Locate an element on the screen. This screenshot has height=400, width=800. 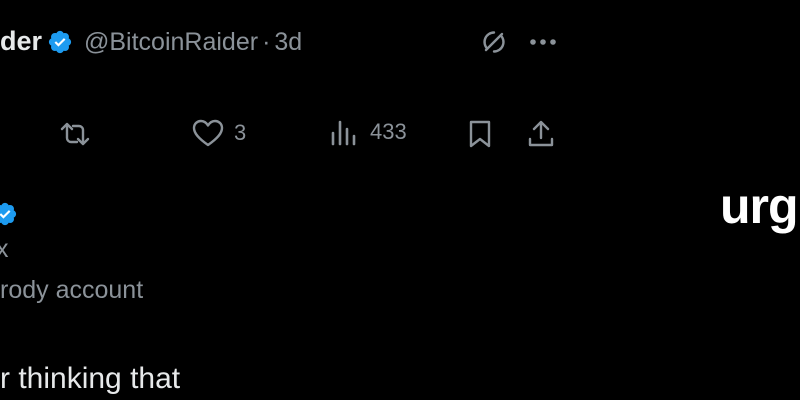
view-count: 433 is located at coordinates (388, 131).